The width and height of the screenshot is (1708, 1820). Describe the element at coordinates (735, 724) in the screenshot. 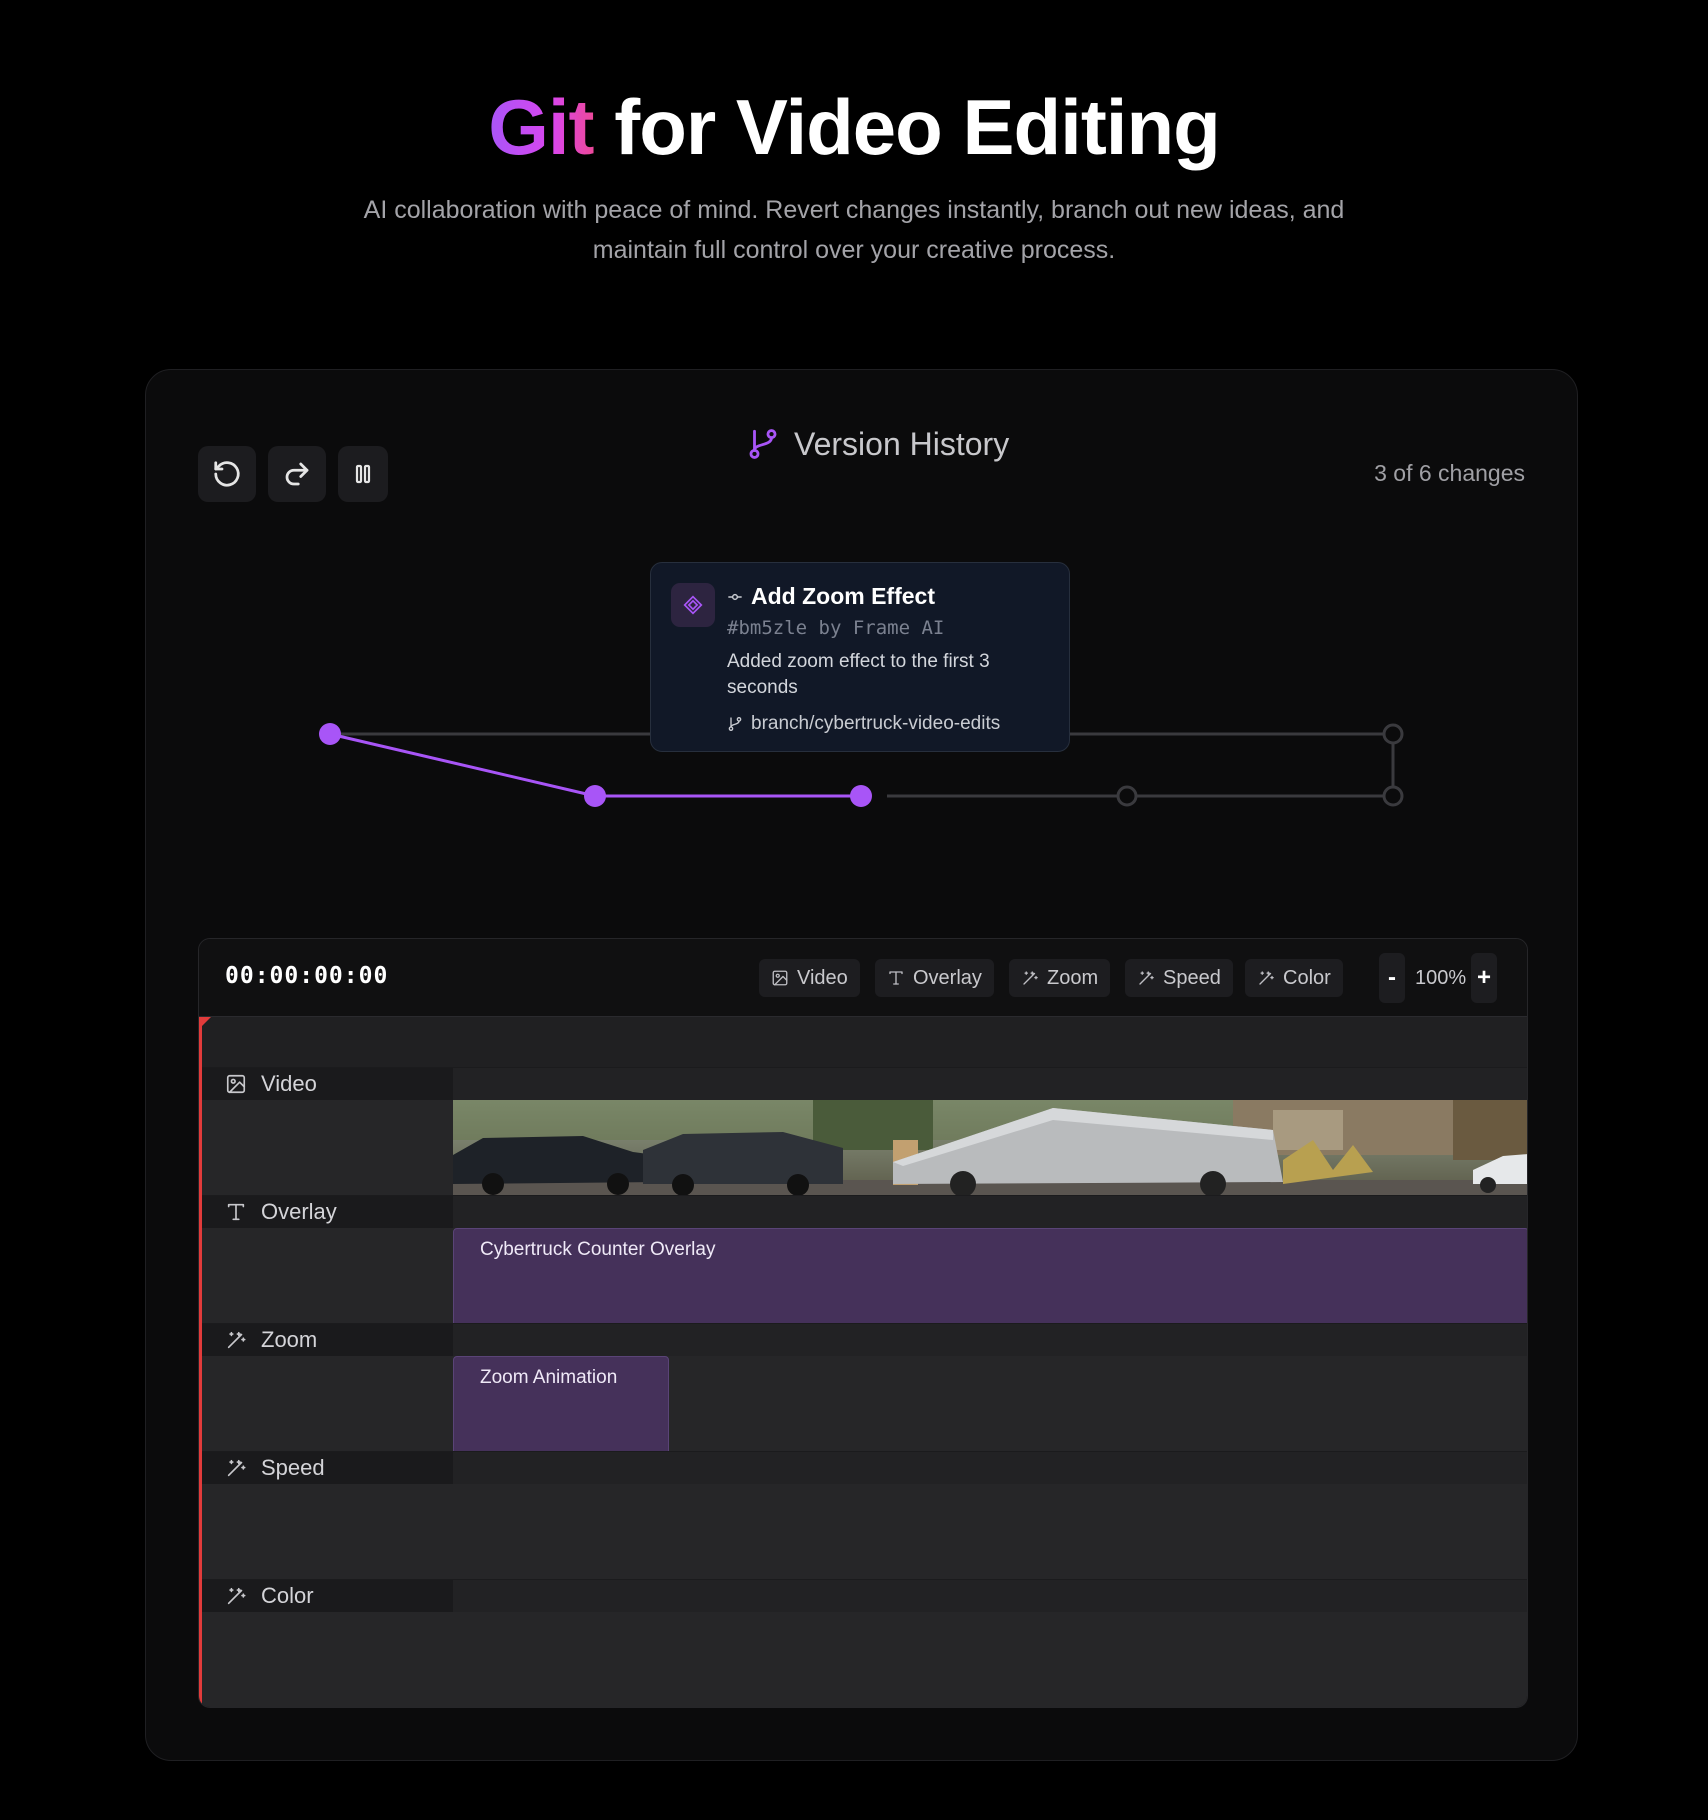

I see `git-branch-small-icon` at that location.